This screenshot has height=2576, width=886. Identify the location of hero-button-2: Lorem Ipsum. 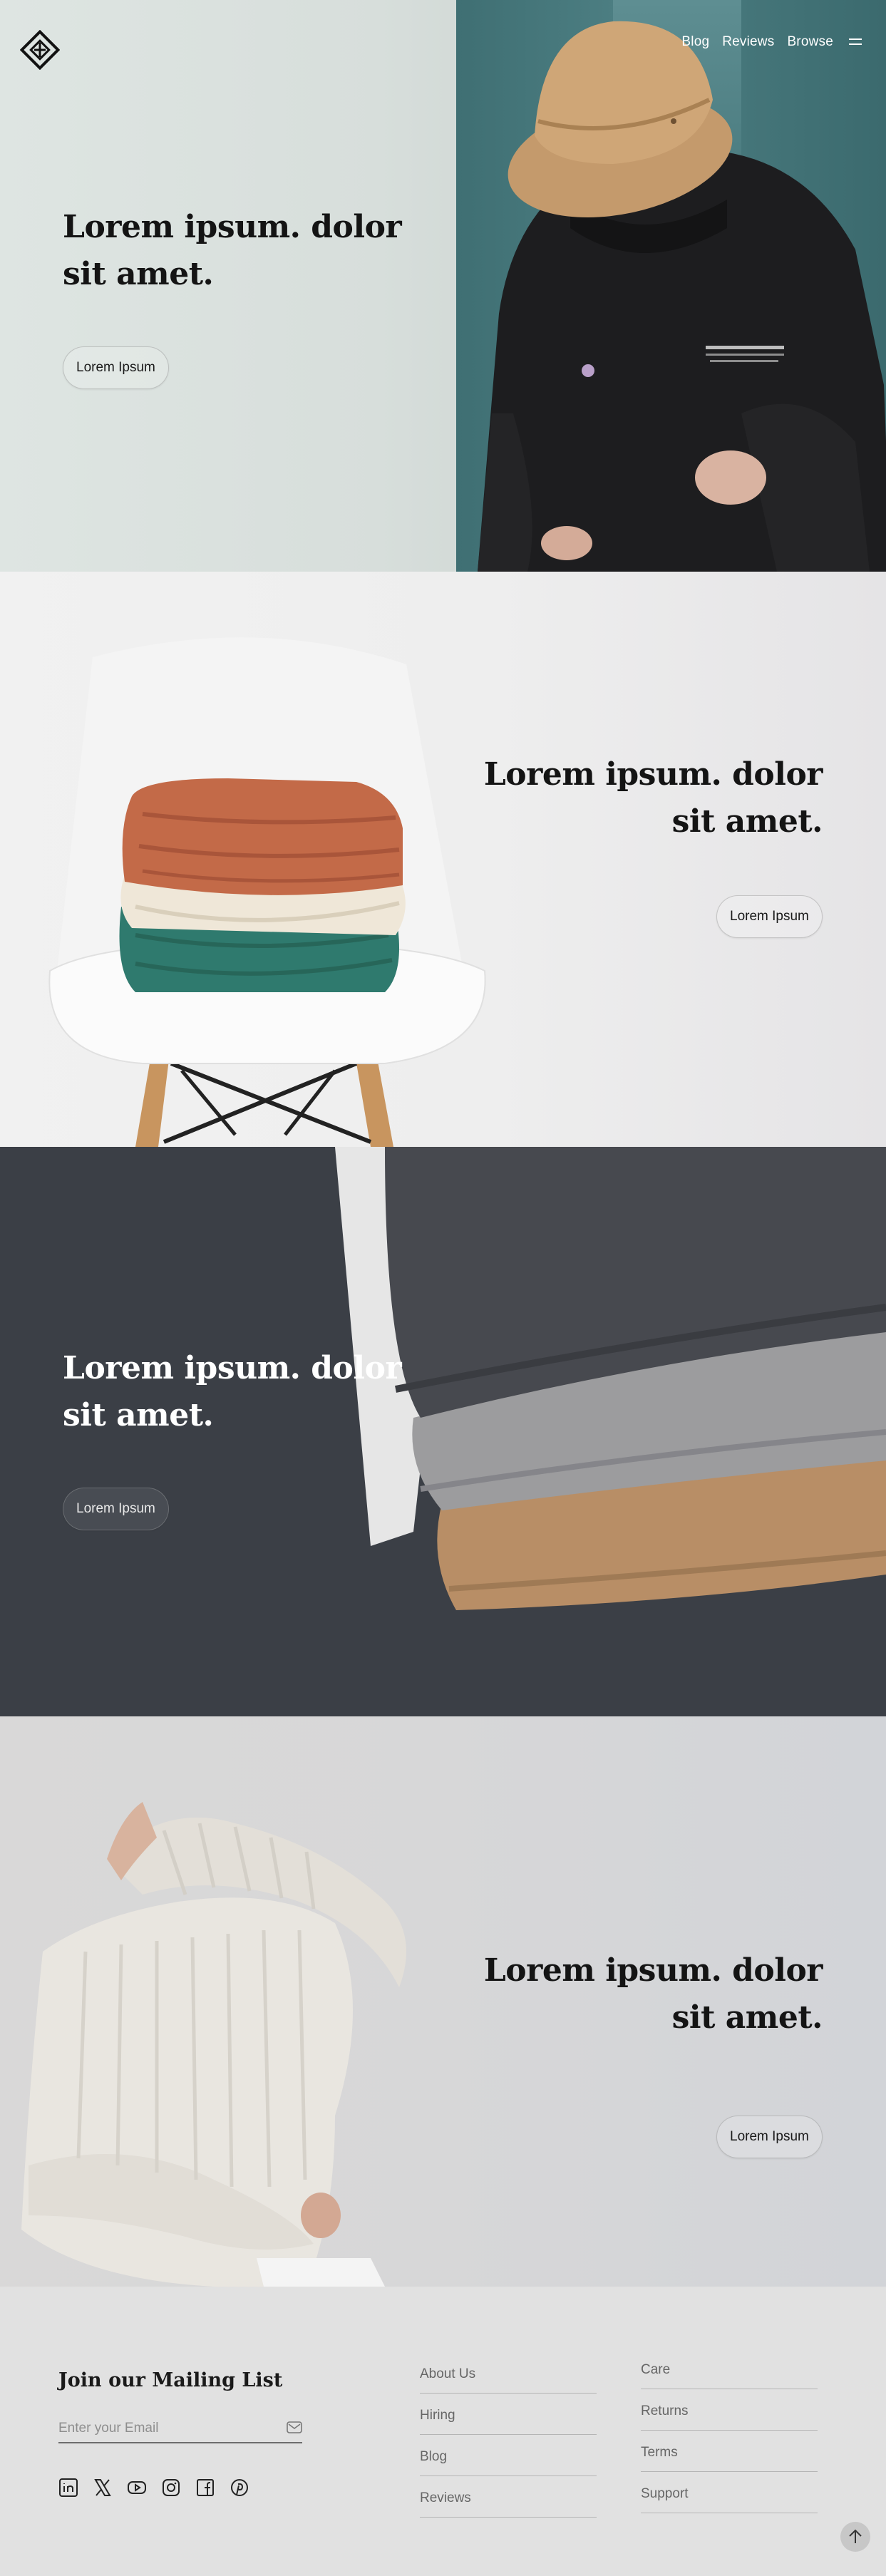
(769, 916).